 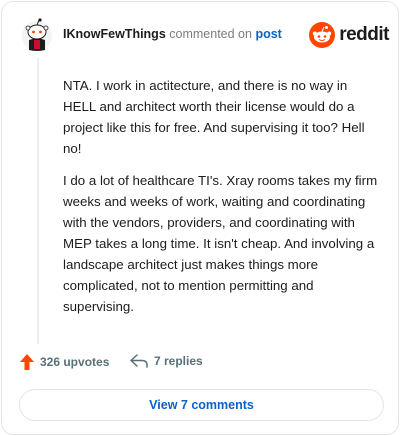 What do you see at coordinates (37, 35) in the screenshot?
I see `snoo-avatar-icon` at bounding box center [37, 35].